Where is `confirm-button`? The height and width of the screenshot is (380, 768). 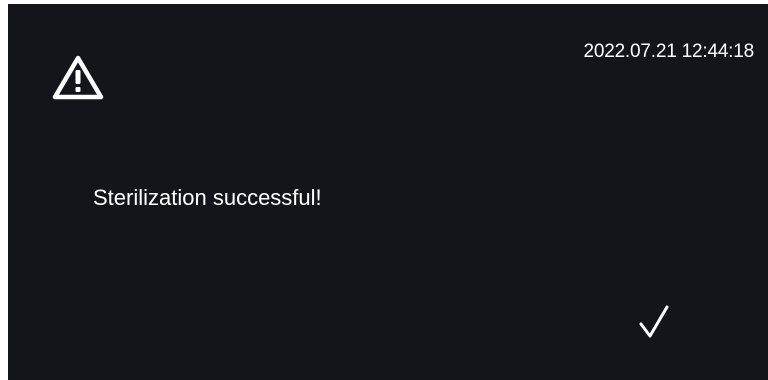
confirm-button is located at coordinates (654, 322).